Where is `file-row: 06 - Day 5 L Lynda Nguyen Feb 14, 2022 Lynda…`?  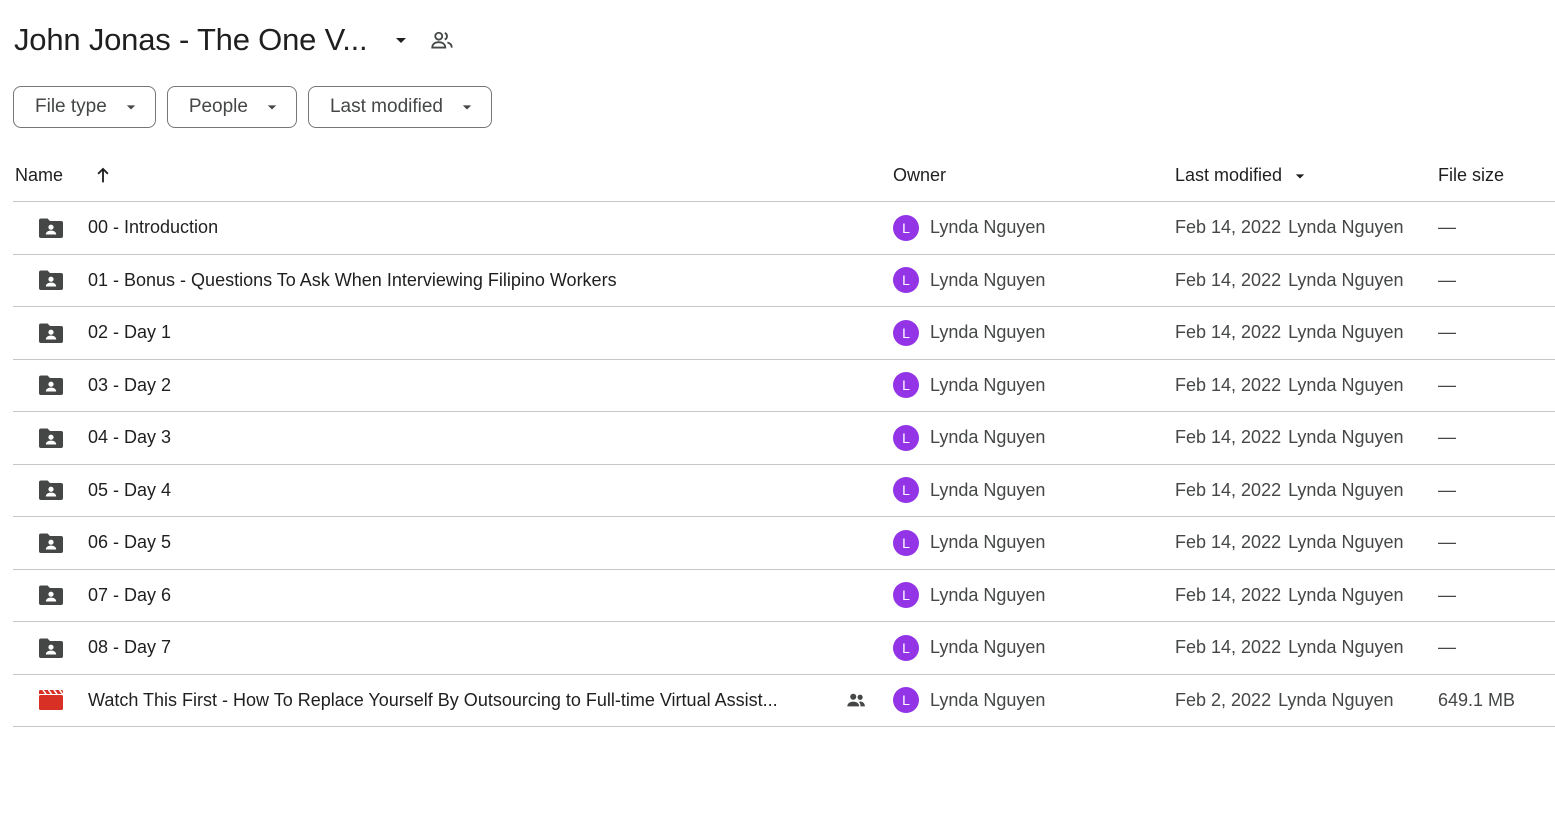
file-row: 06 - Day 5 L Lynda Nguyen Feb 14, 2022 Lynda… is located at coordinates (784, 543).